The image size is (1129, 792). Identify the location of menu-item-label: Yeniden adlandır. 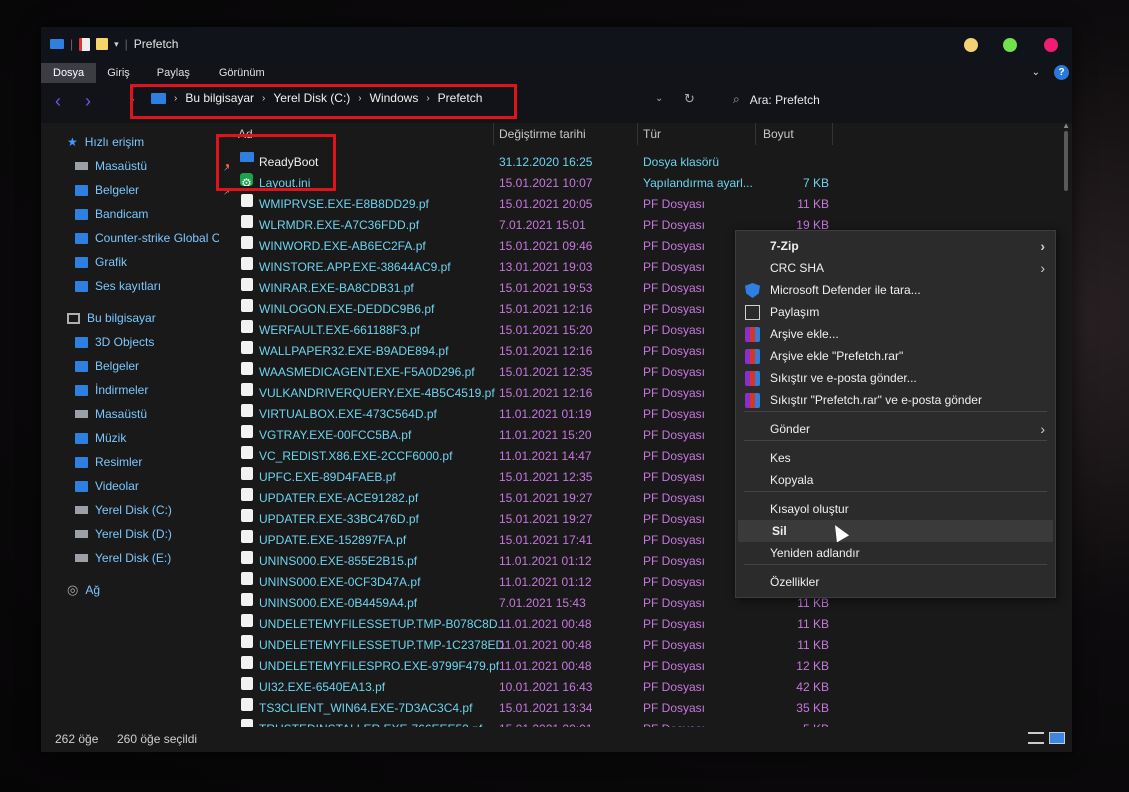
(815, 553).